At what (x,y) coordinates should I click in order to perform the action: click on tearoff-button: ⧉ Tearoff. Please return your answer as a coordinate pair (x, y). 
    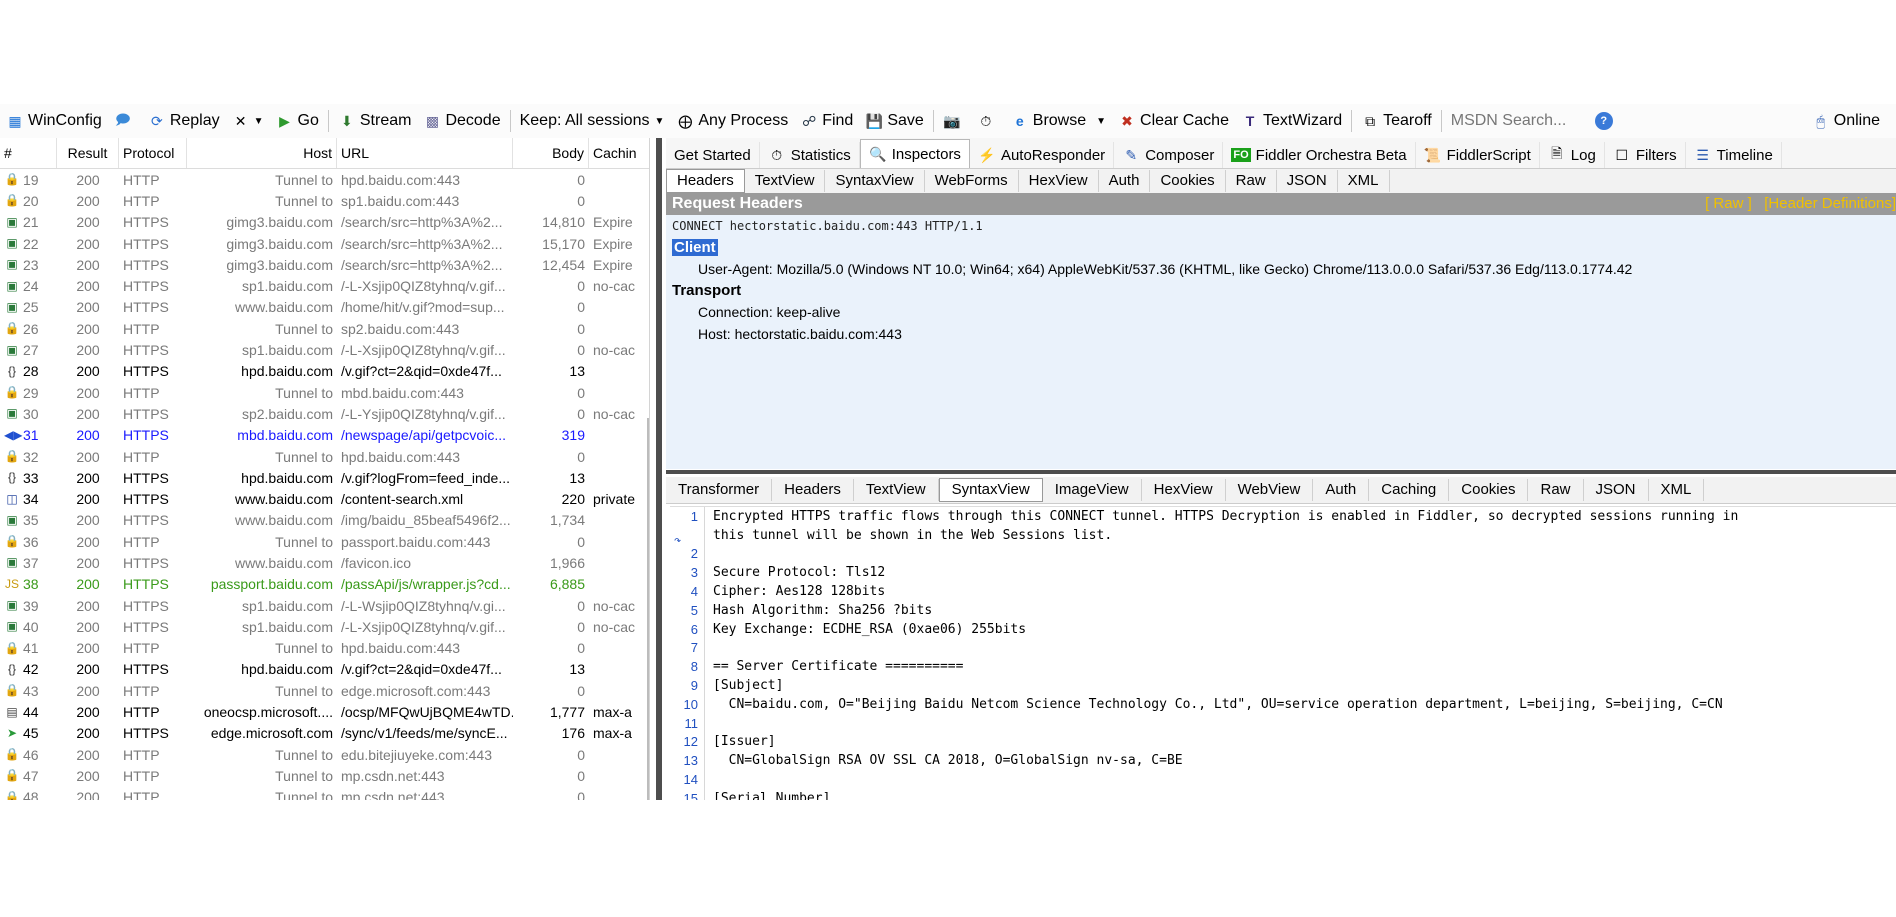
    Looking at the image, I should click on (1396, 121).